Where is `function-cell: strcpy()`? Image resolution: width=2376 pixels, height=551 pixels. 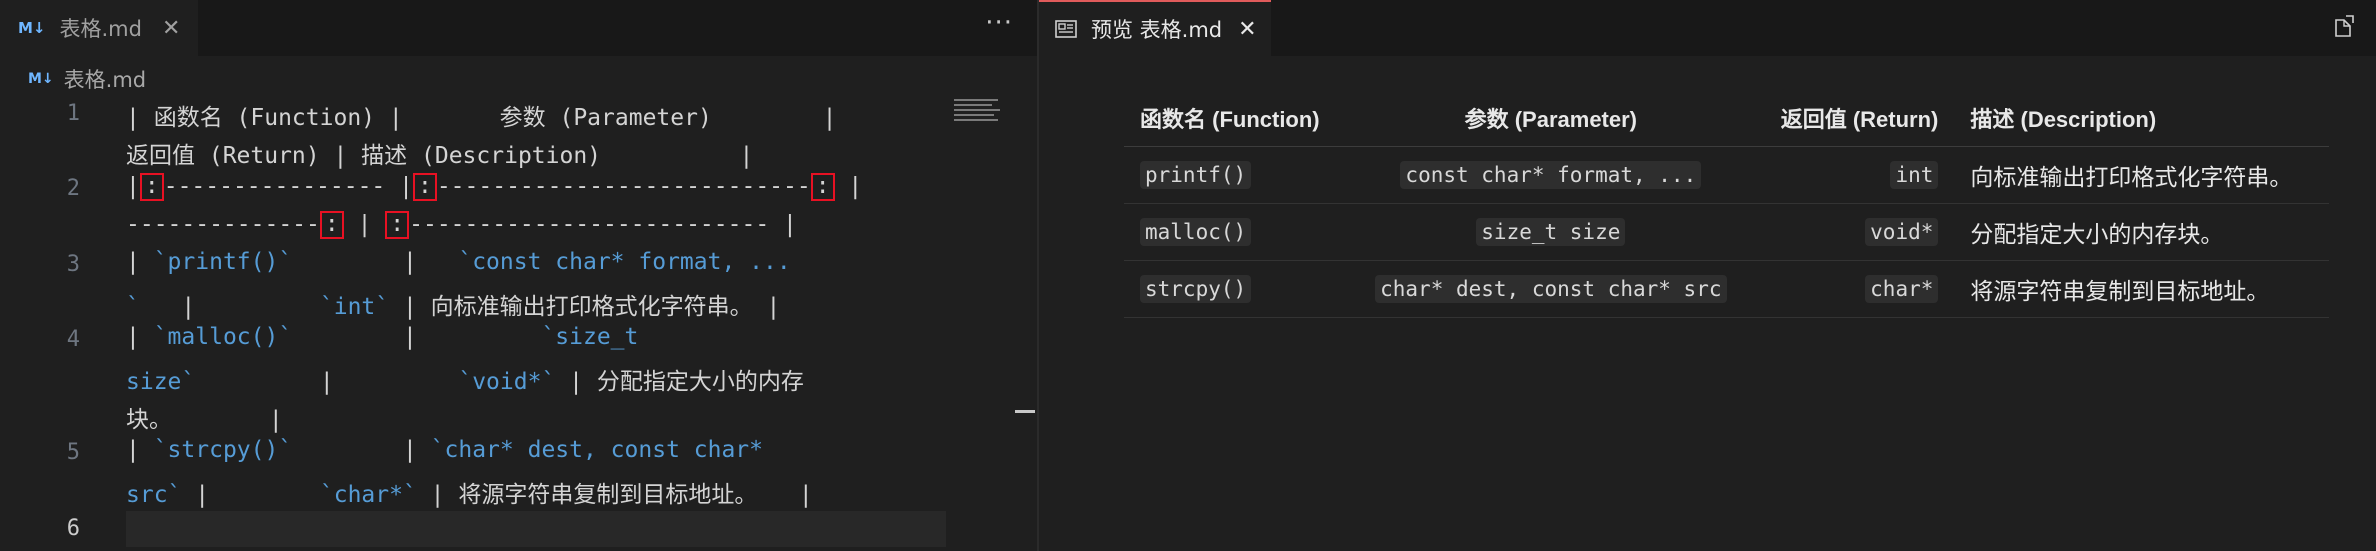 function-cell: strcpy() is located at coordinates (1196, 289).